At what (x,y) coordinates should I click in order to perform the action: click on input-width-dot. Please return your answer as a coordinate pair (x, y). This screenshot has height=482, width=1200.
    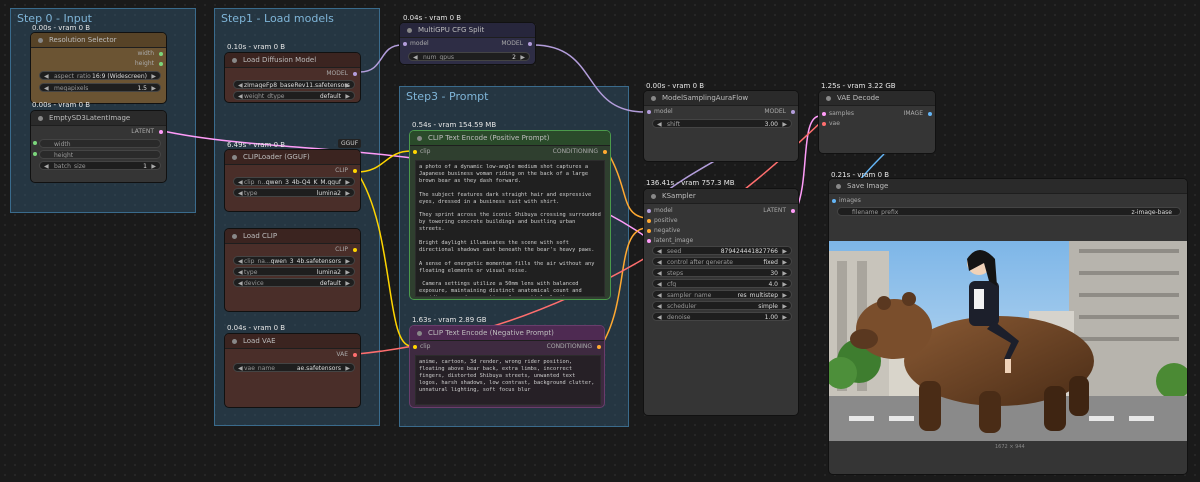
    Looking at the image, I should click on (35, 143).